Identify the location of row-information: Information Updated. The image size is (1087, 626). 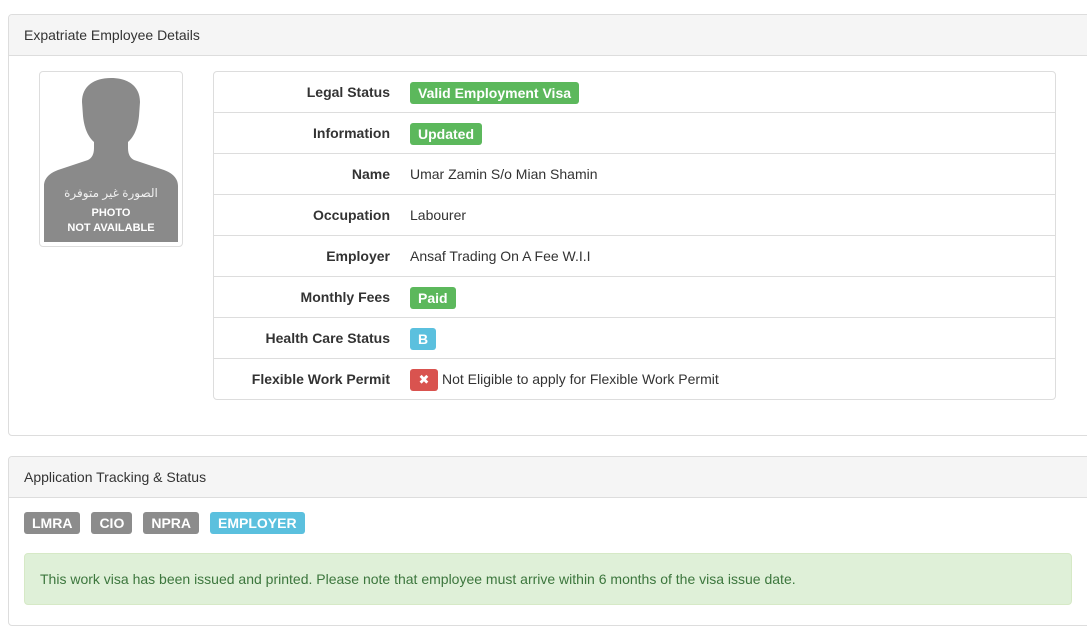
(634, 132).